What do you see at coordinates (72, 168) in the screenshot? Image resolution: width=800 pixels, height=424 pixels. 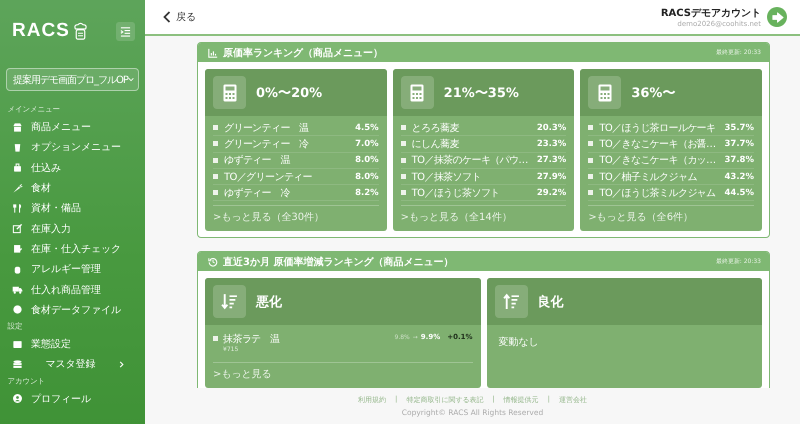 I see `nav-item: 仕込み` at bounding box center [72, 168].